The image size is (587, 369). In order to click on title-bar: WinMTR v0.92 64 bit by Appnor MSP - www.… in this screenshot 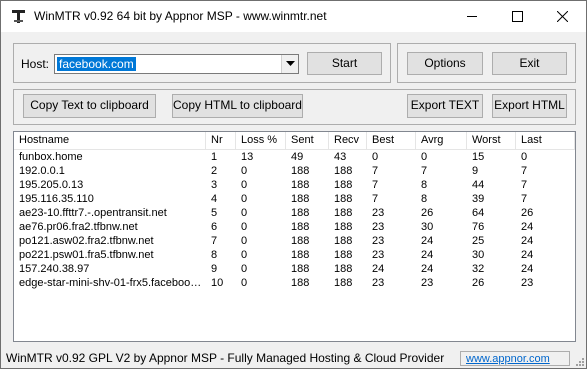, I will do `click(293, 16)`.